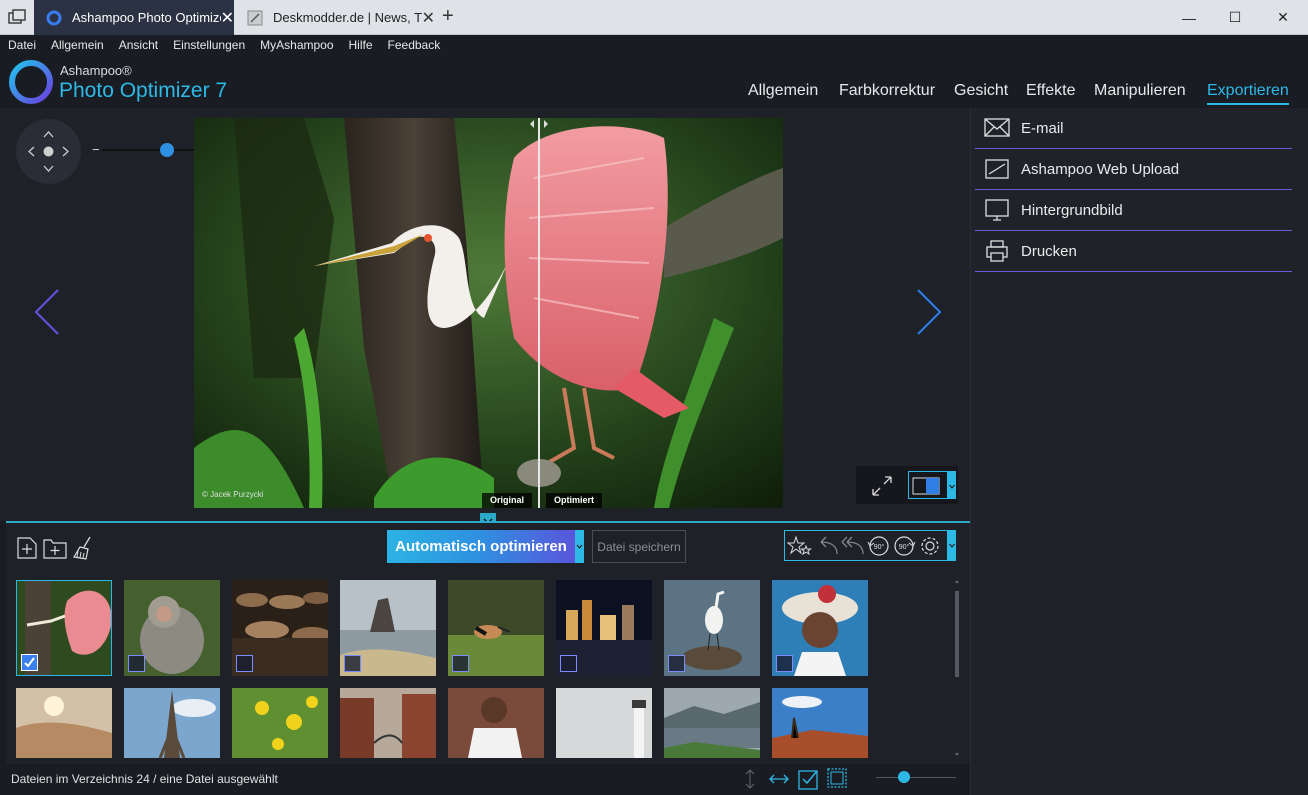  What do you see at coordinates (750, 779) in the screenshot?
I see `vertical-resize-icon` at bounding box center [750, 779].